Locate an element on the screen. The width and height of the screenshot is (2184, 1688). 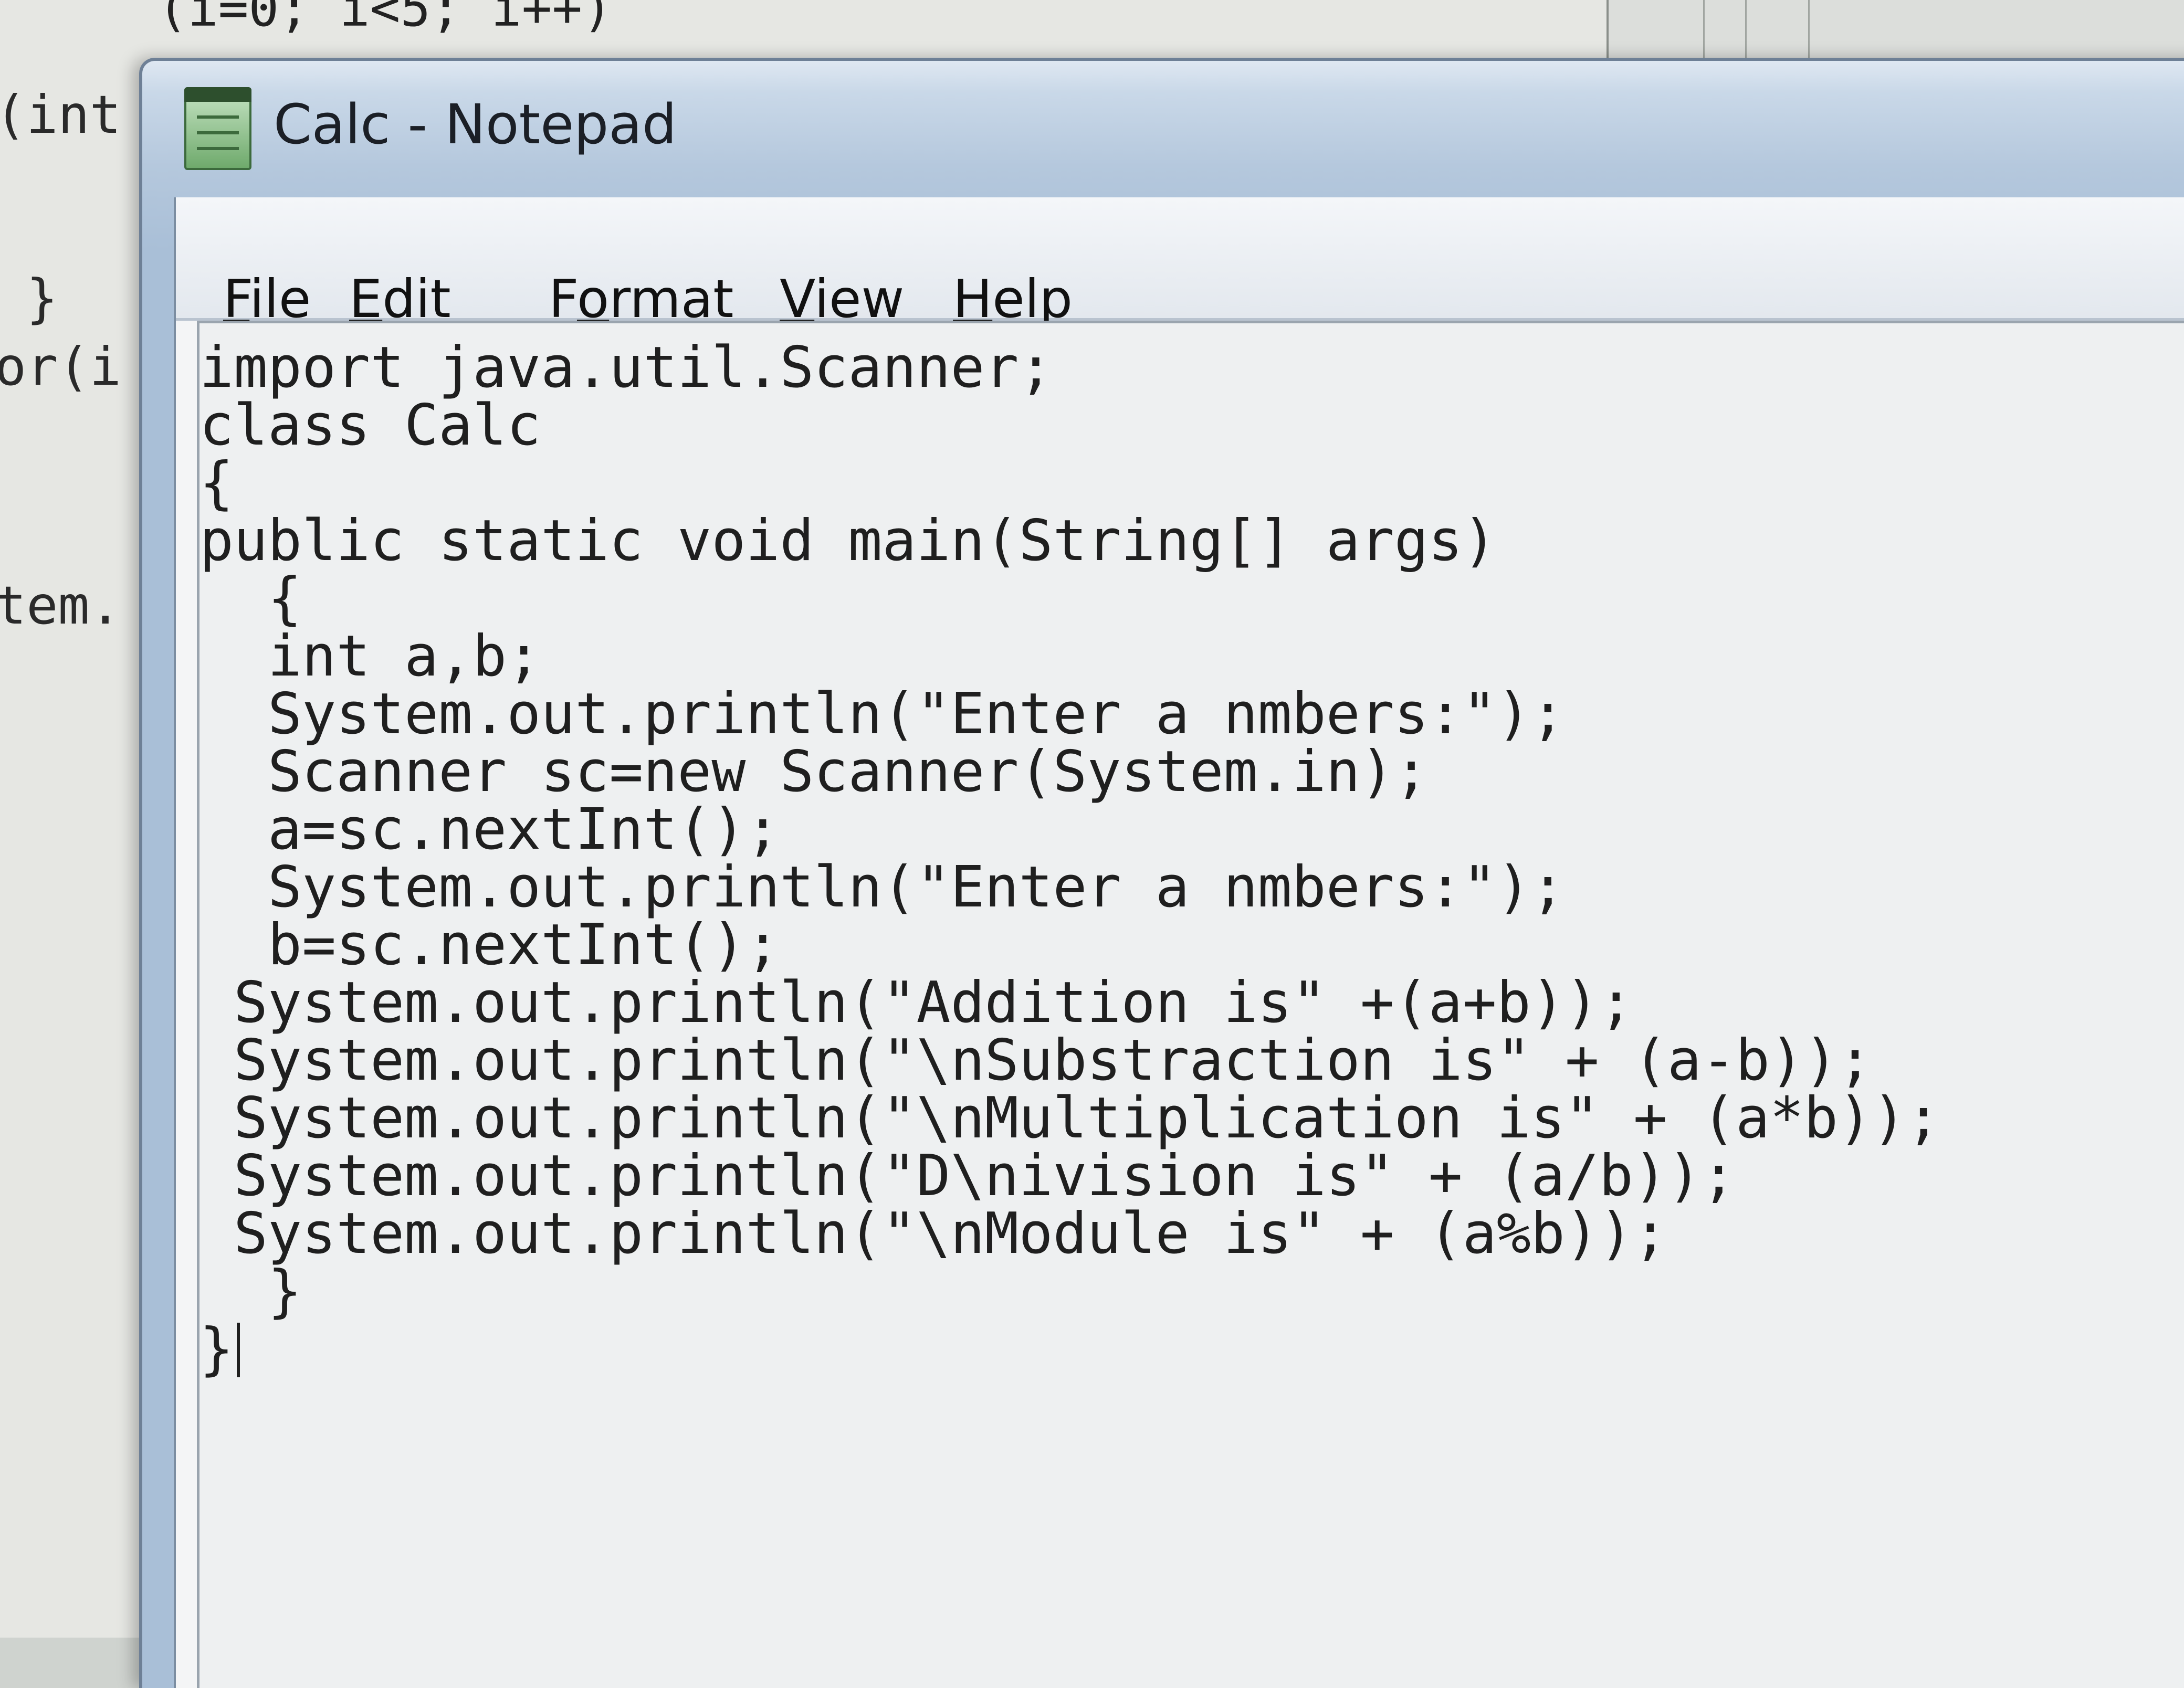
code-line: public static void main(String[] args) is located at coordinates (1070, 541).